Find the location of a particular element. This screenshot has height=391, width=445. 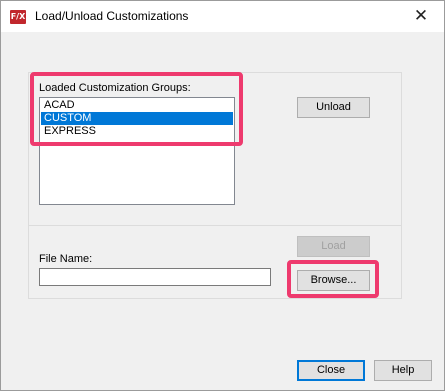

dialog-title: Load/Unload Customizations is located at coordinates (112, 16).